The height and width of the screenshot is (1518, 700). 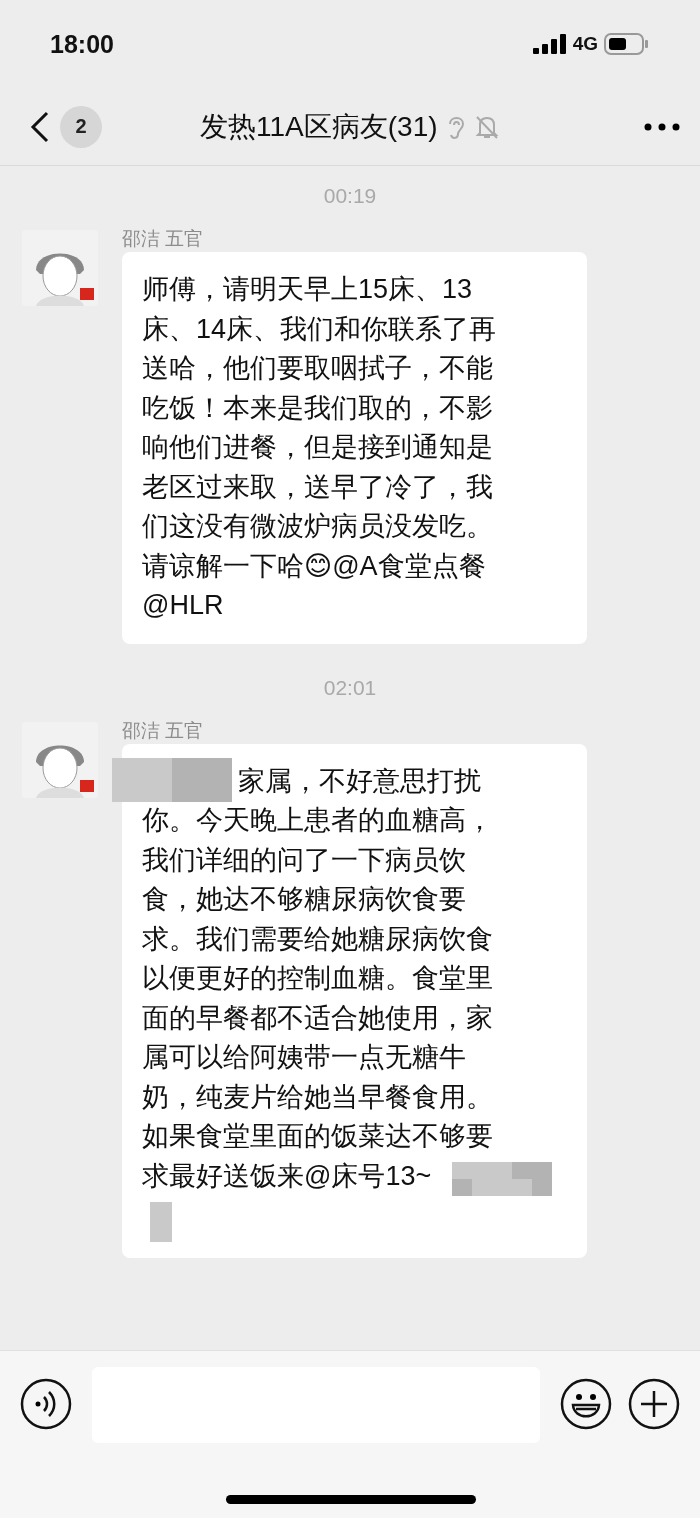 I want to click on signal-icon, so click(x=549, y=44).